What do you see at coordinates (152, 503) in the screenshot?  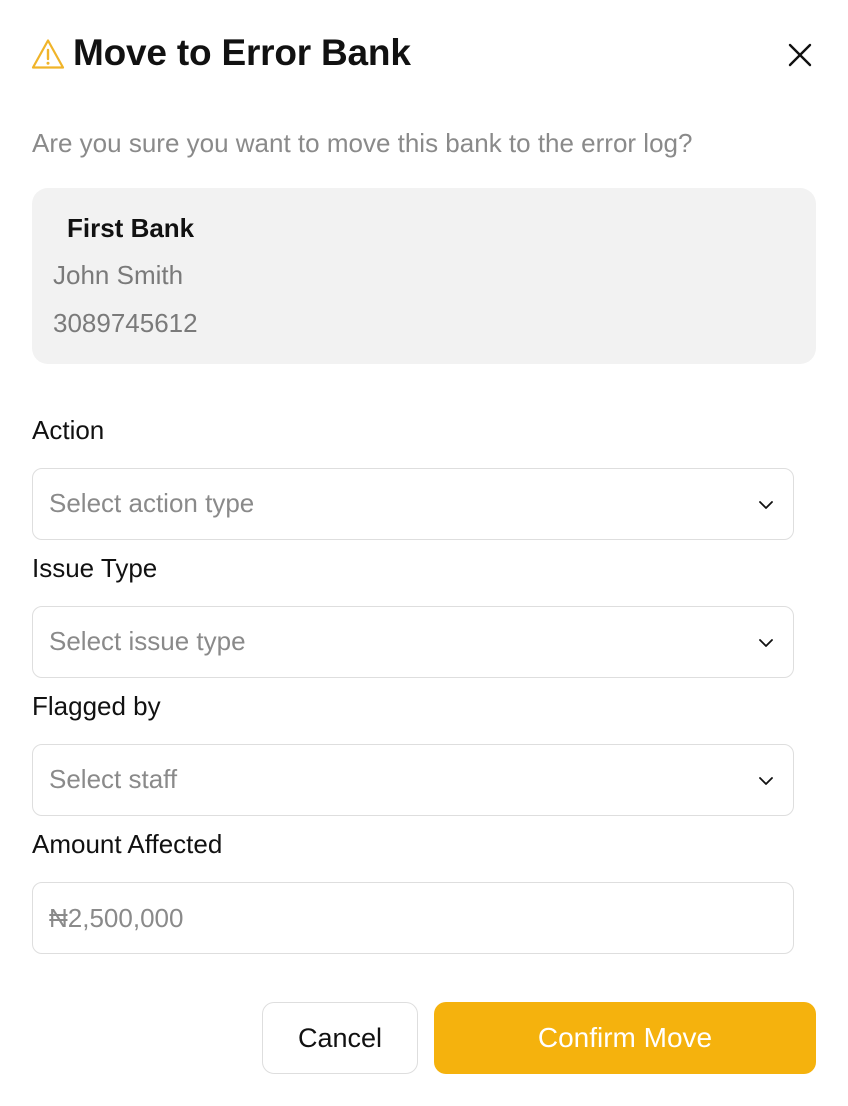 I see `action-select-placeholder: Select action type` at bounding box center [152, 503].